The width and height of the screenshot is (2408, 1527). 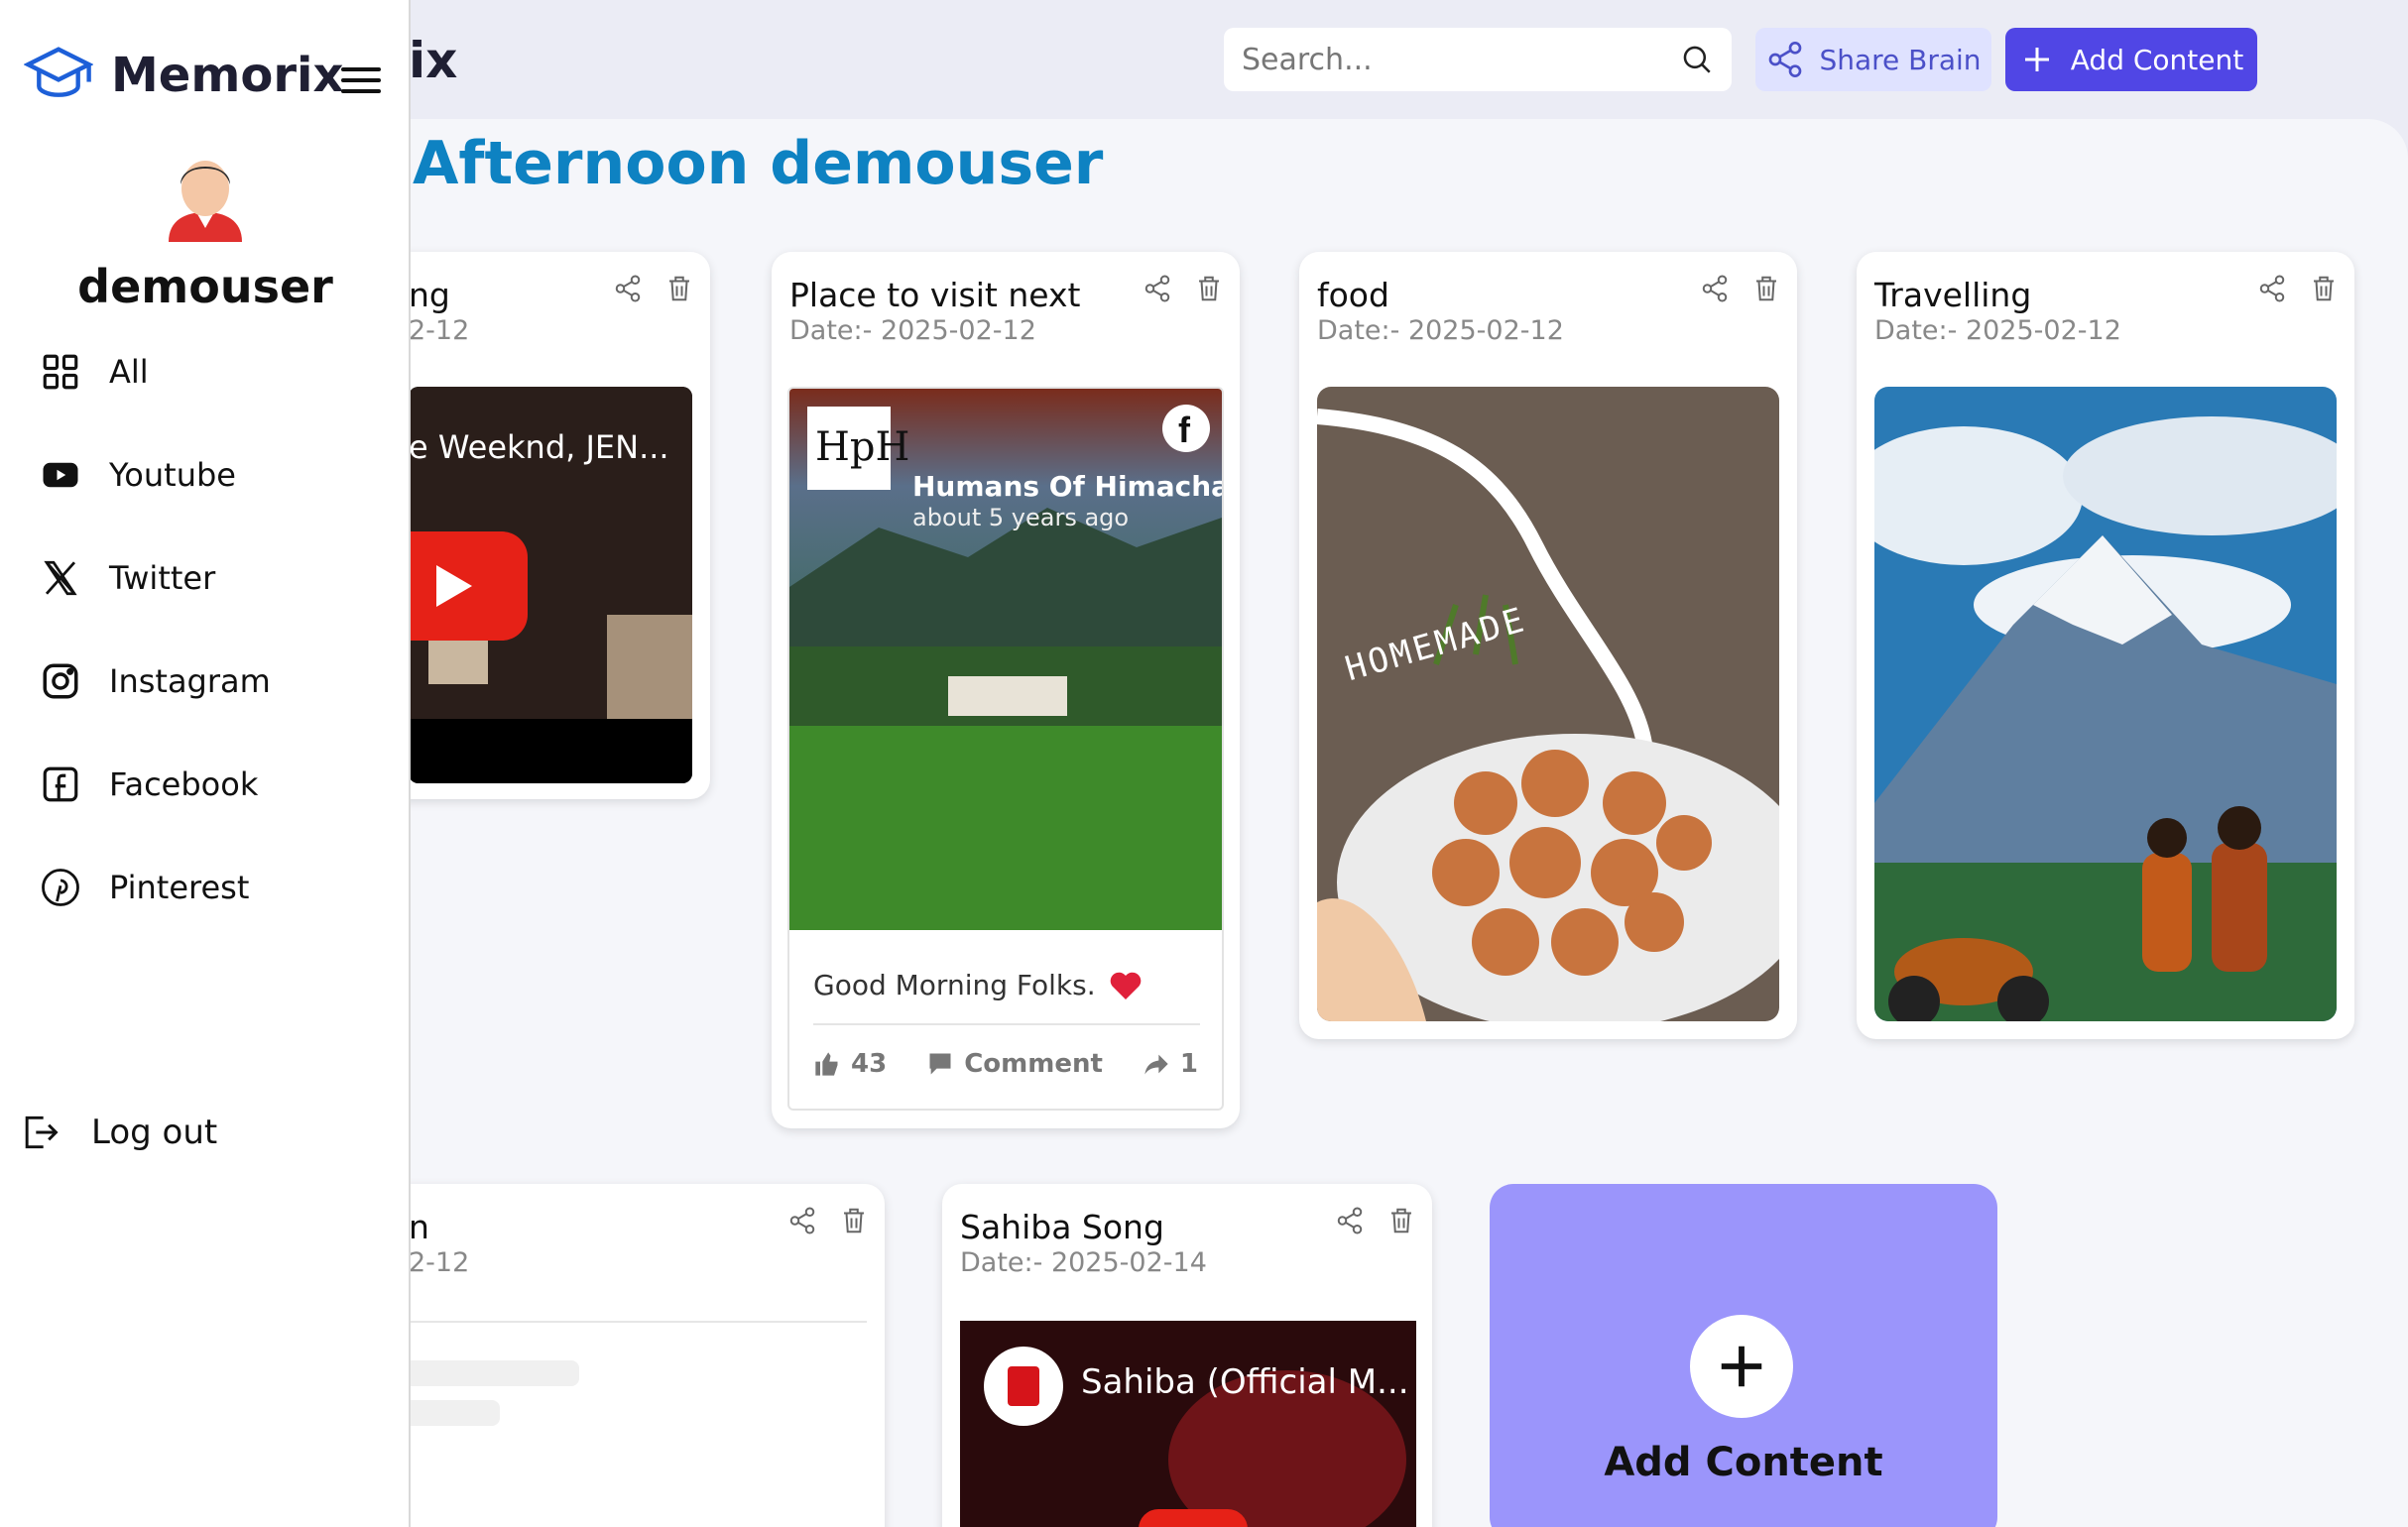 I want to click on logout-label: Log out, so click(x=155, y=1132).